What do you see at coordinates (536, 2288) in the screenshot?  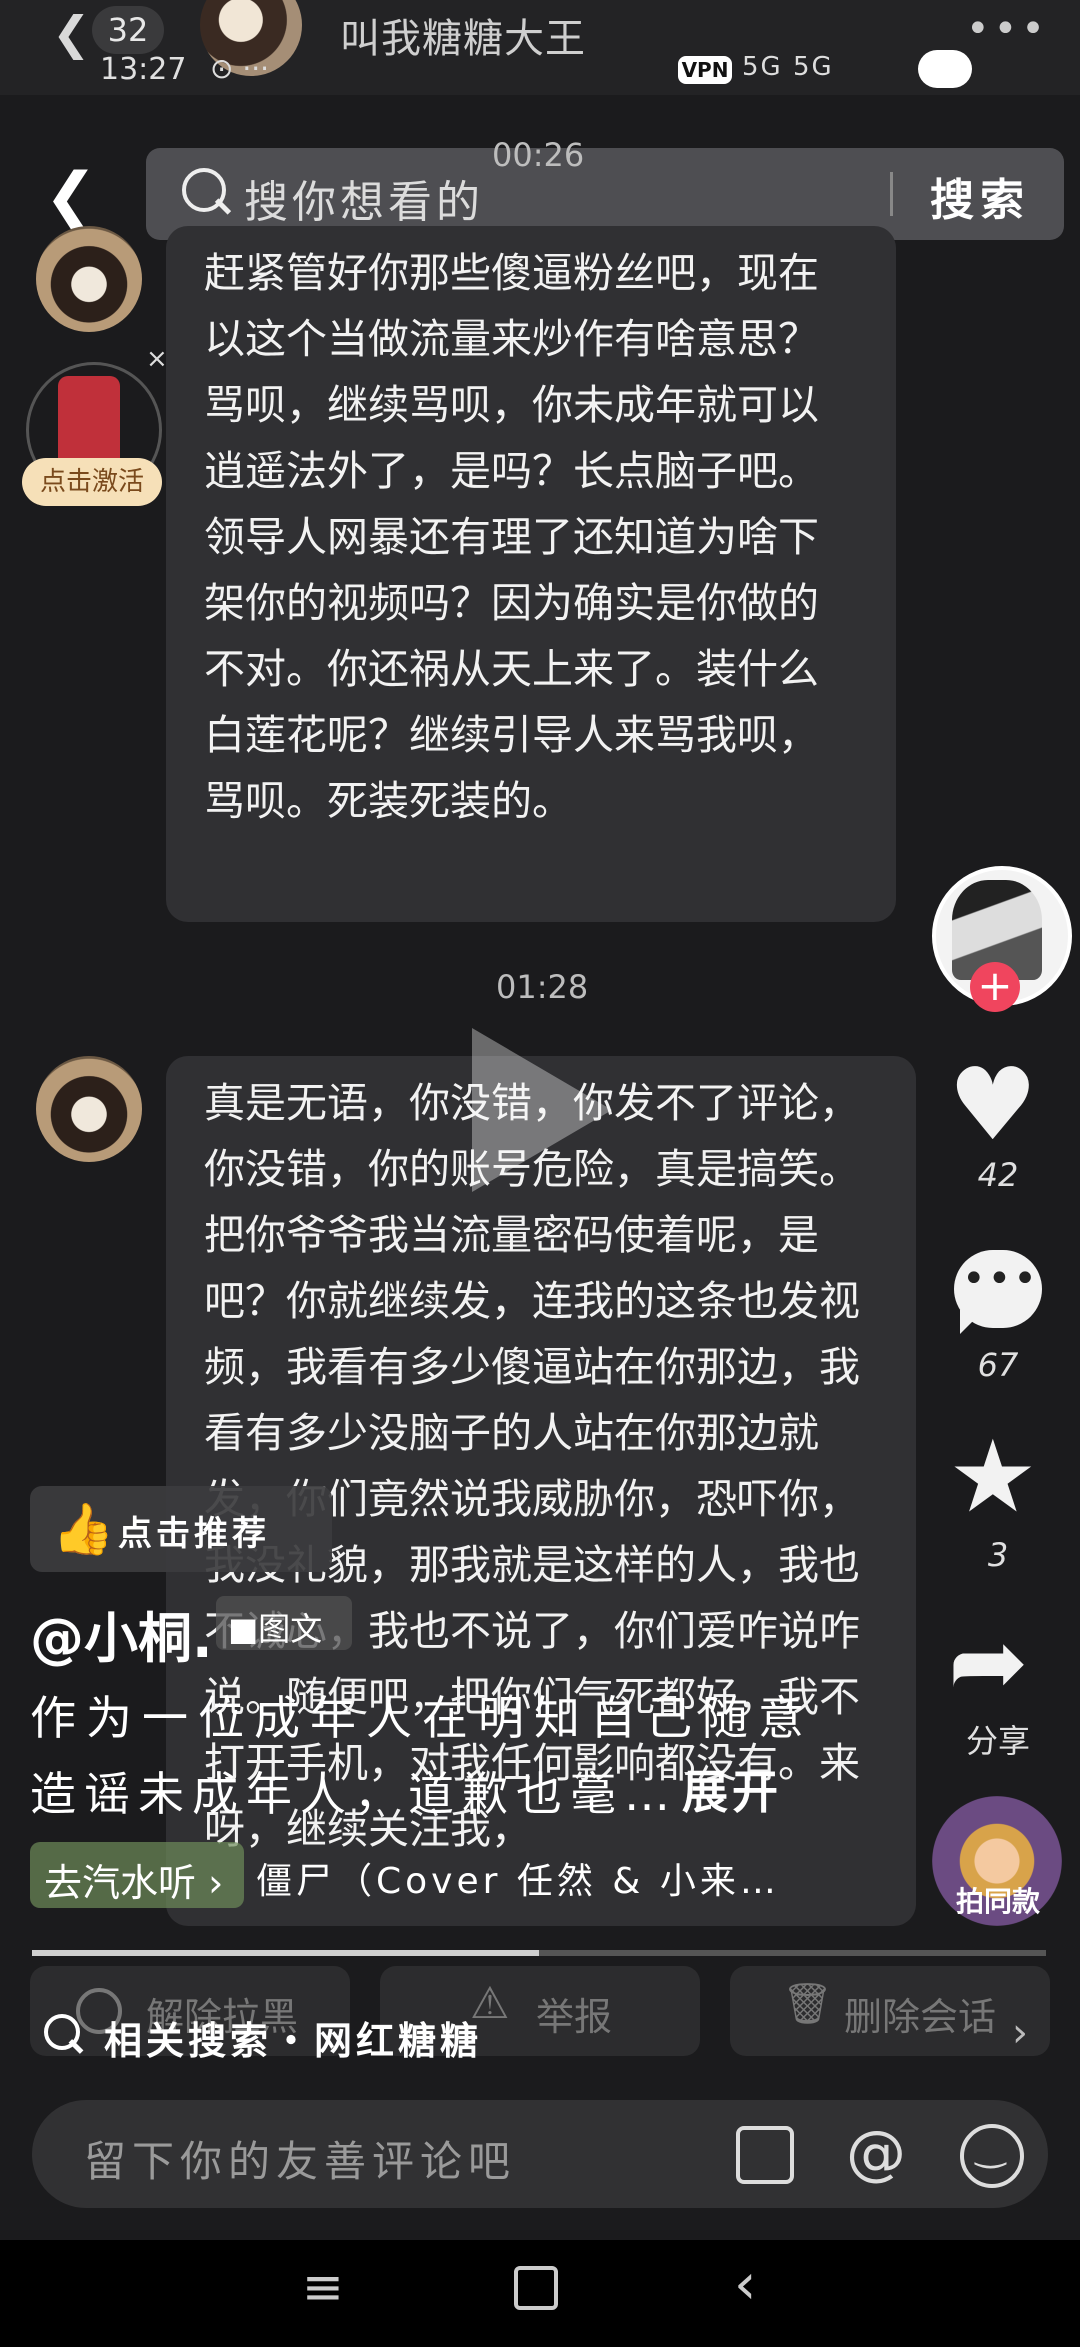 I see `nav-home-icon` at bounding box center [536, 2288].